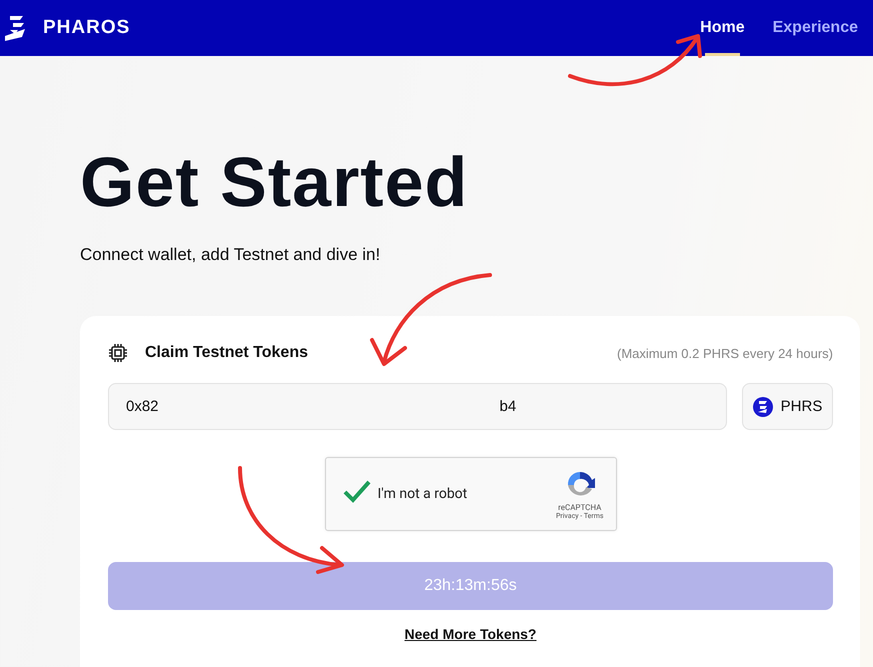 This screenshot has height=667, width=873. What do you see at coordinates (86, 28) in the screenshot?
I see `brand-name: PHAROS` at bounding box center [86, 28].